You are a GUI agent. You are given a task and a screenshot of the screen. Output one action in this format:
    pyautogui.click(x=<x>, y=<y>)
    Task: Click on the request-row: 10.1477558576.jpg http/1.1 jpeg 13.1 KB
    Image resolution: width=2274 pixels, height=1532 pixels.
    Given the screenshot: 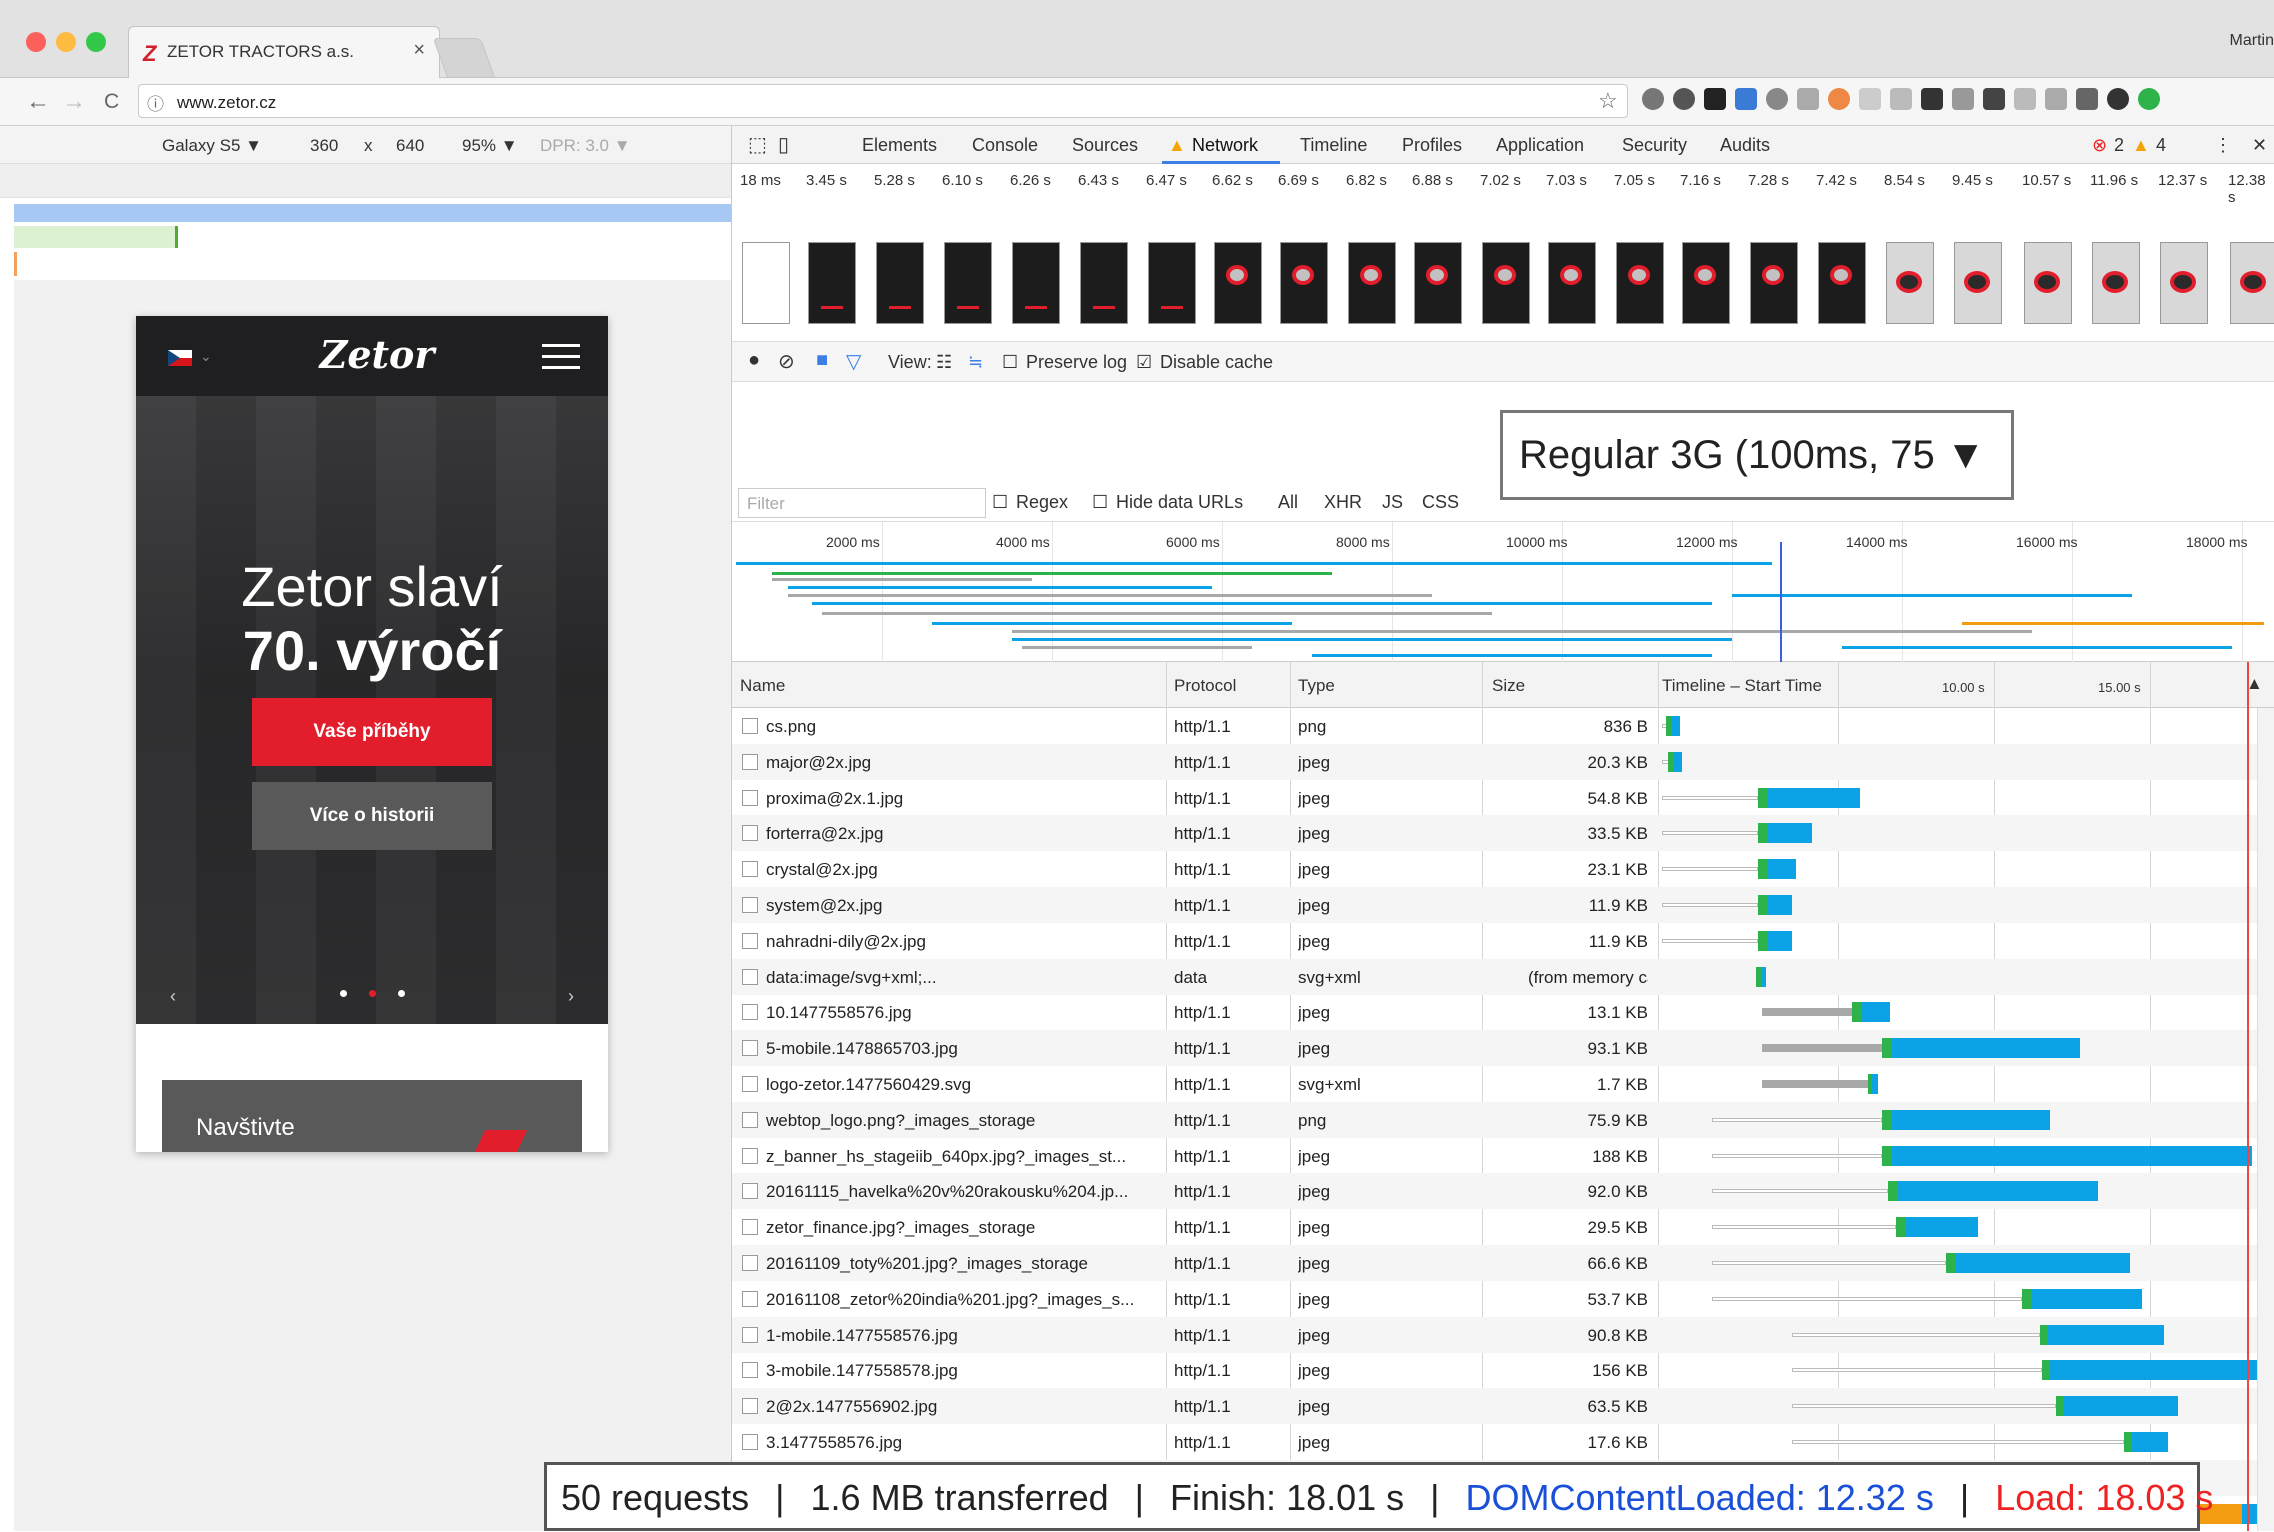 What is the action you would take?
    pyautogui.click(x=1503, y=1012)
    